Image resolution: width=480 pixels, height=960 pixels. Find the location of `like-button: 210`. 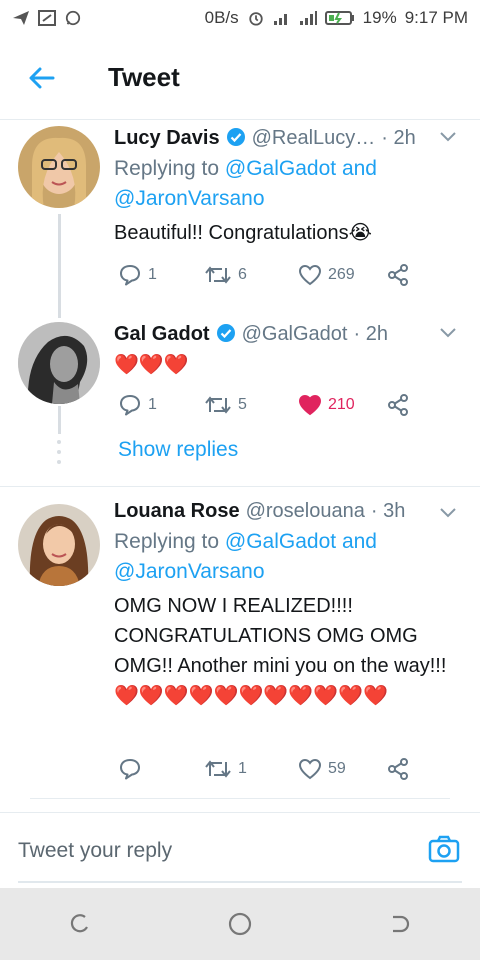

like-button: 210 is located at coordinates (326, 405).